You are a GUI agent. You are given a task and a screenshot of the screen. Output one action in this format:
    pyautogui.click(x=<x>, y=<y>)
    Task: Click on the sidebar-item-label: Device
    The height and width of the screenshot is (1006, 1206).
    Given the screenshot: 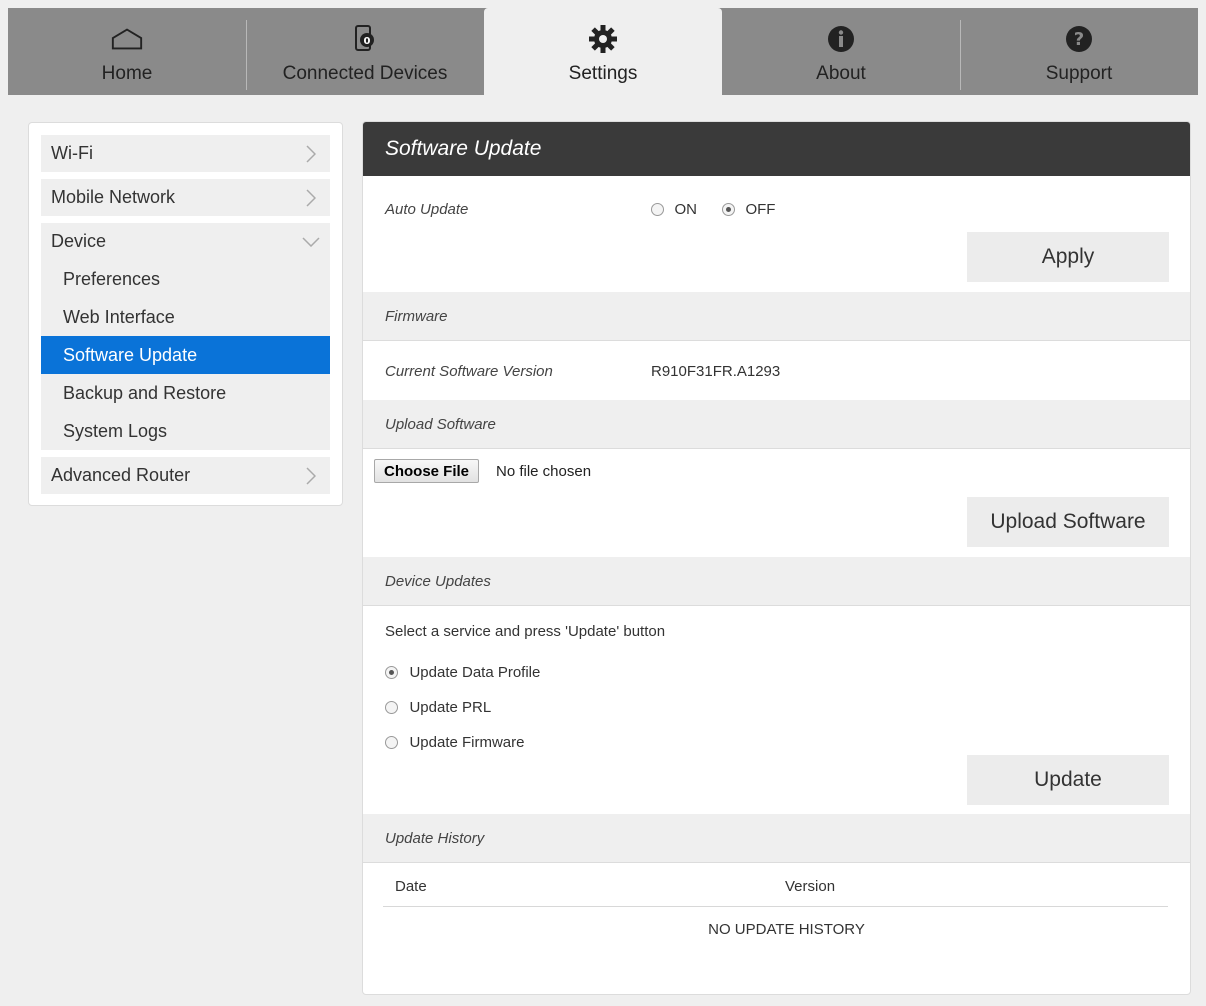 What is the action you would take?
    pyautogui.click(x=79, y=241)
    